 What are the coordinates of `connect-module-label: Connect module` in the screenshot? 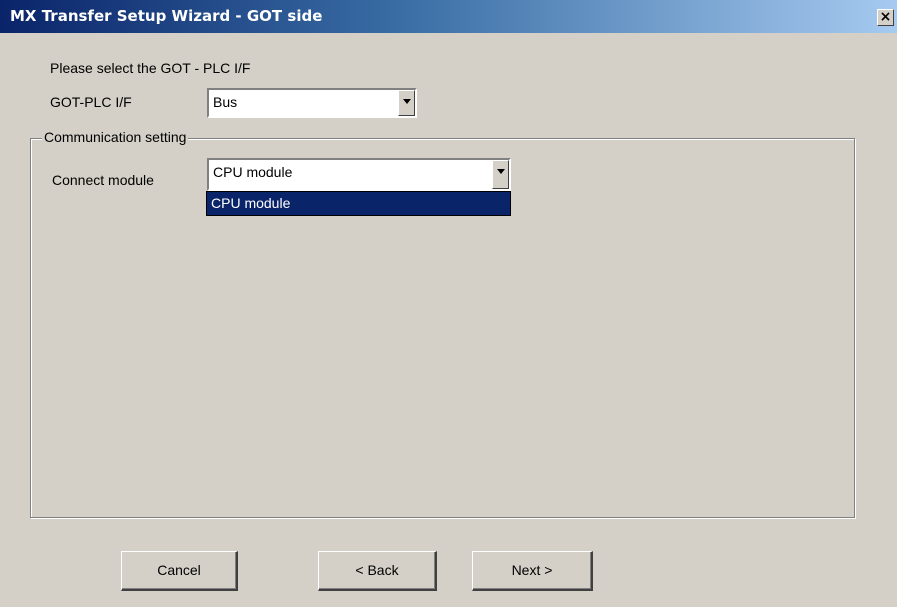 It's located at (103, 180).